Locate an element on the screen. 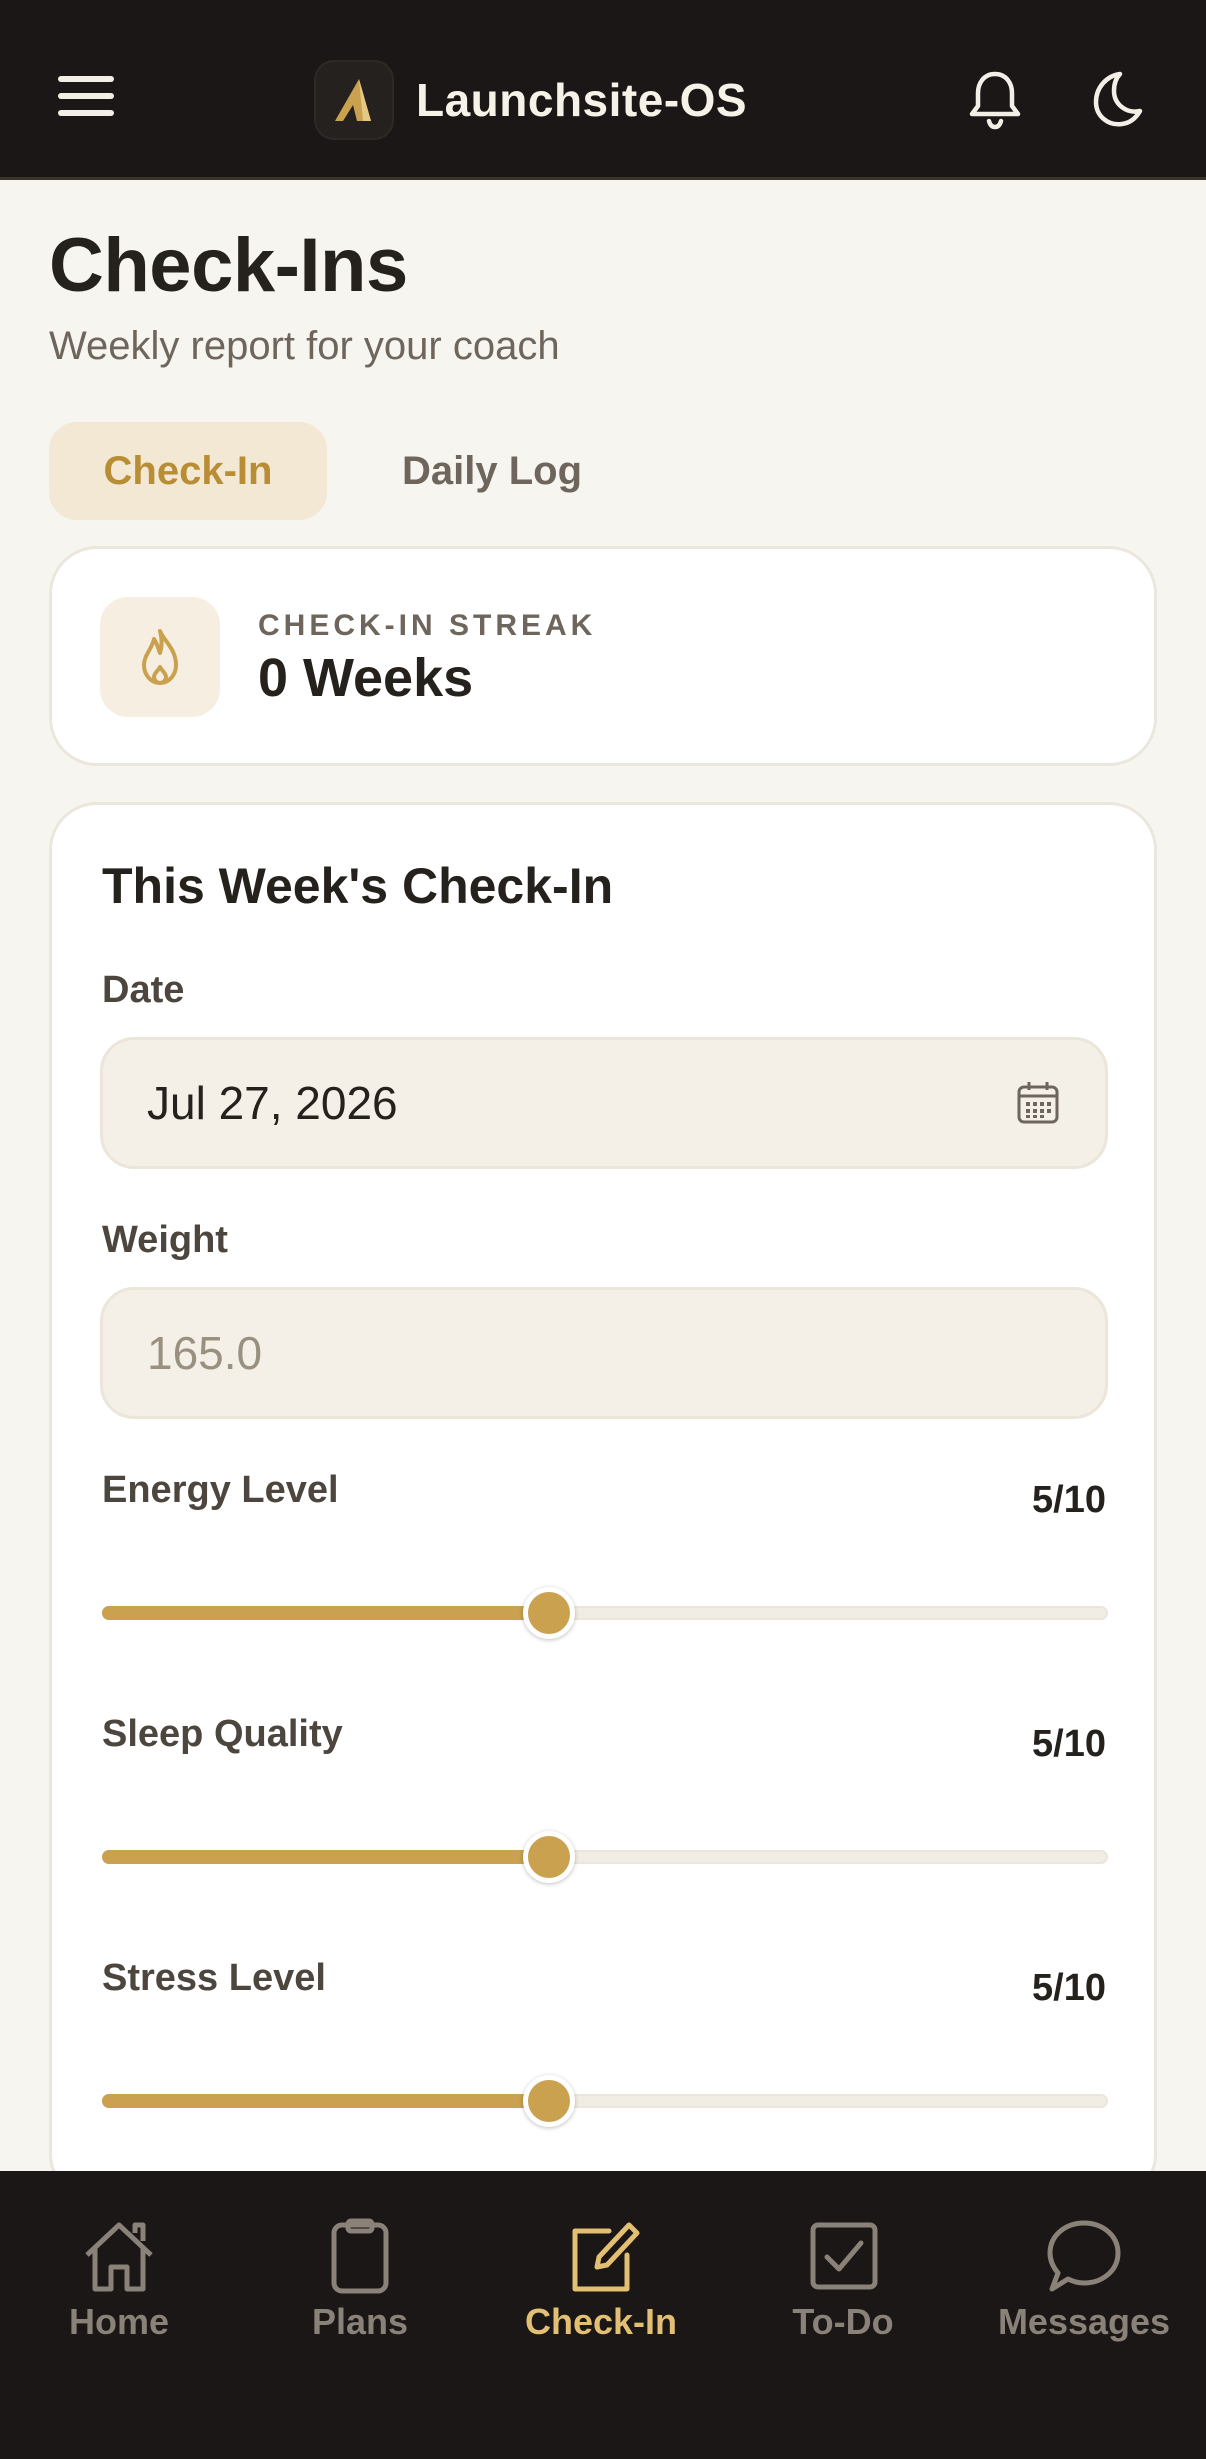 The width and height of the screenshot is (1206, 2459). nav-check-in: Check-In is located at coordinates (601, 2287).